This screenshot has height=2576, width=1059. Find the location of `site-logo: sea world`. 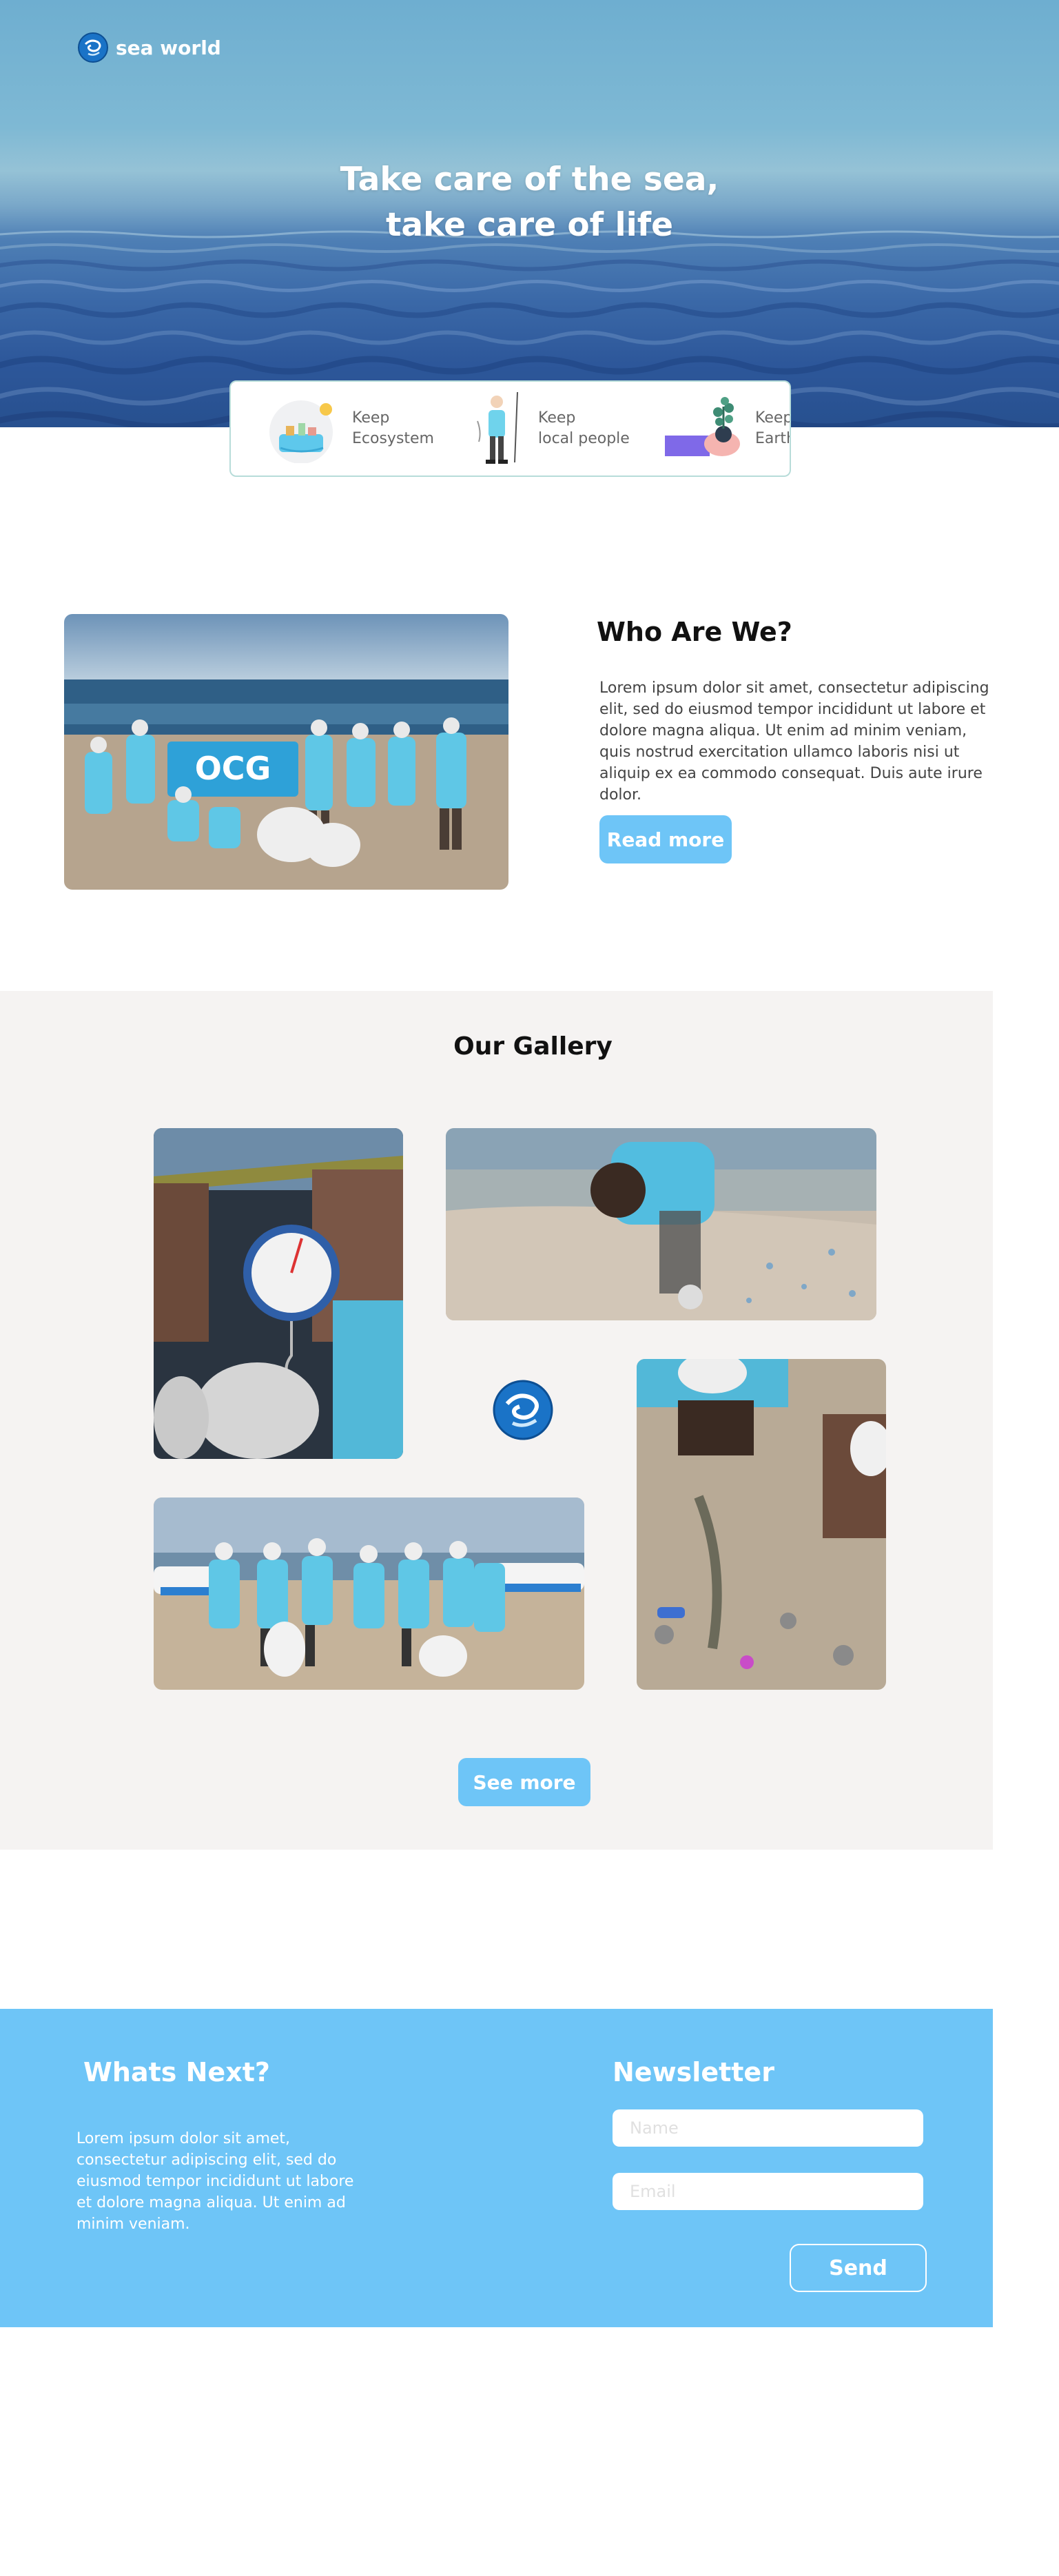

site-logo: sea world is located at coordinates (149, 47).